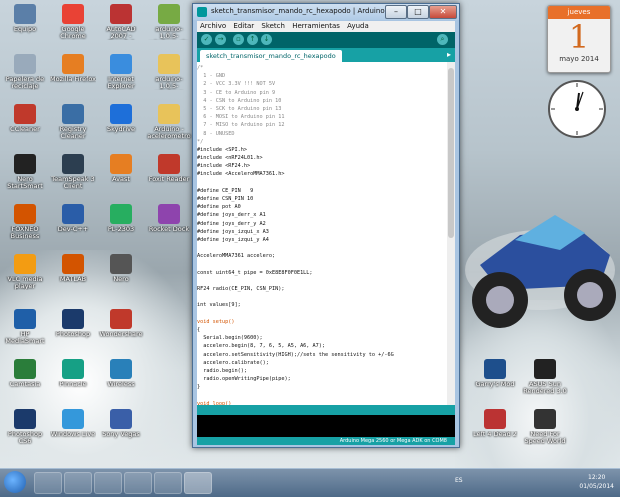 Image resolution: width=620 pixels, height=497 pixels. What do you see at coordinates (442, 39) in the screenshot?
I see `serial-monitor-icon: ⌕` at bounding box center [442, 39].